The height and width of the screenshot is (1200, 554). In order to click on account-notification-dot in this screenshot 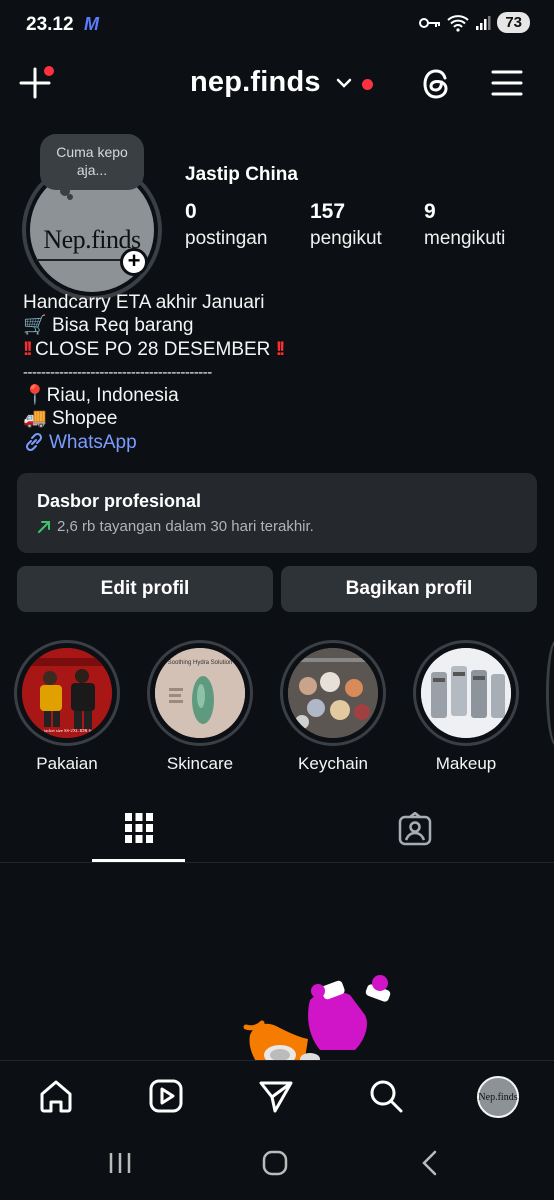, I will do `click(367, 84)`.